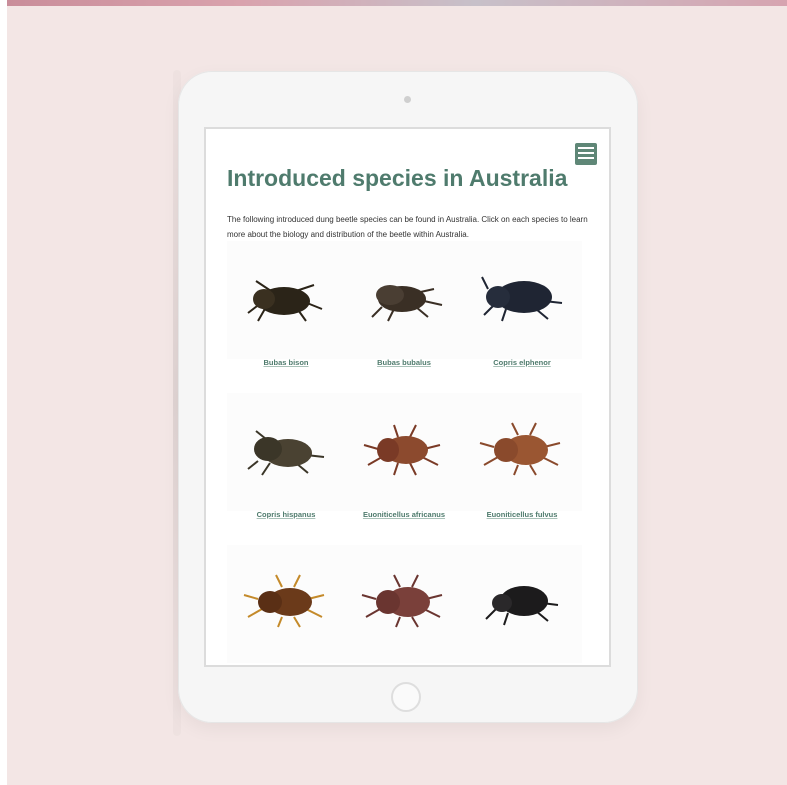 This screenshot has width=787, height=785. What do you see at coordinates (404, 362) in the screenshot?
I see `species-link: Bubas bubalus` at bounding box center [404, 362].